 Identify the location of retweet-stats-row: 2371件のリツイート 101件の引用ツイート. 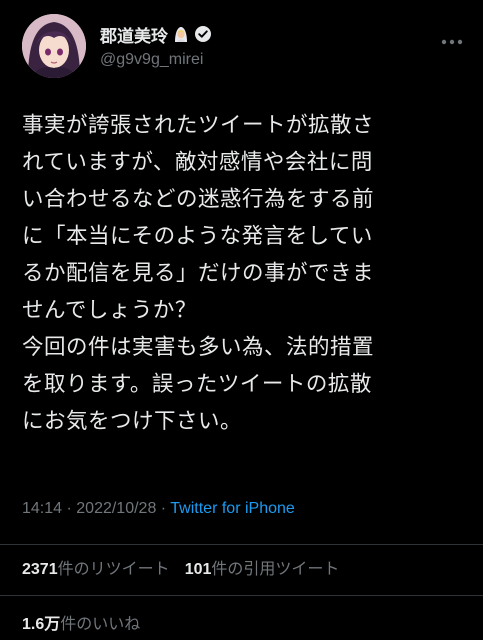
(185, 567).